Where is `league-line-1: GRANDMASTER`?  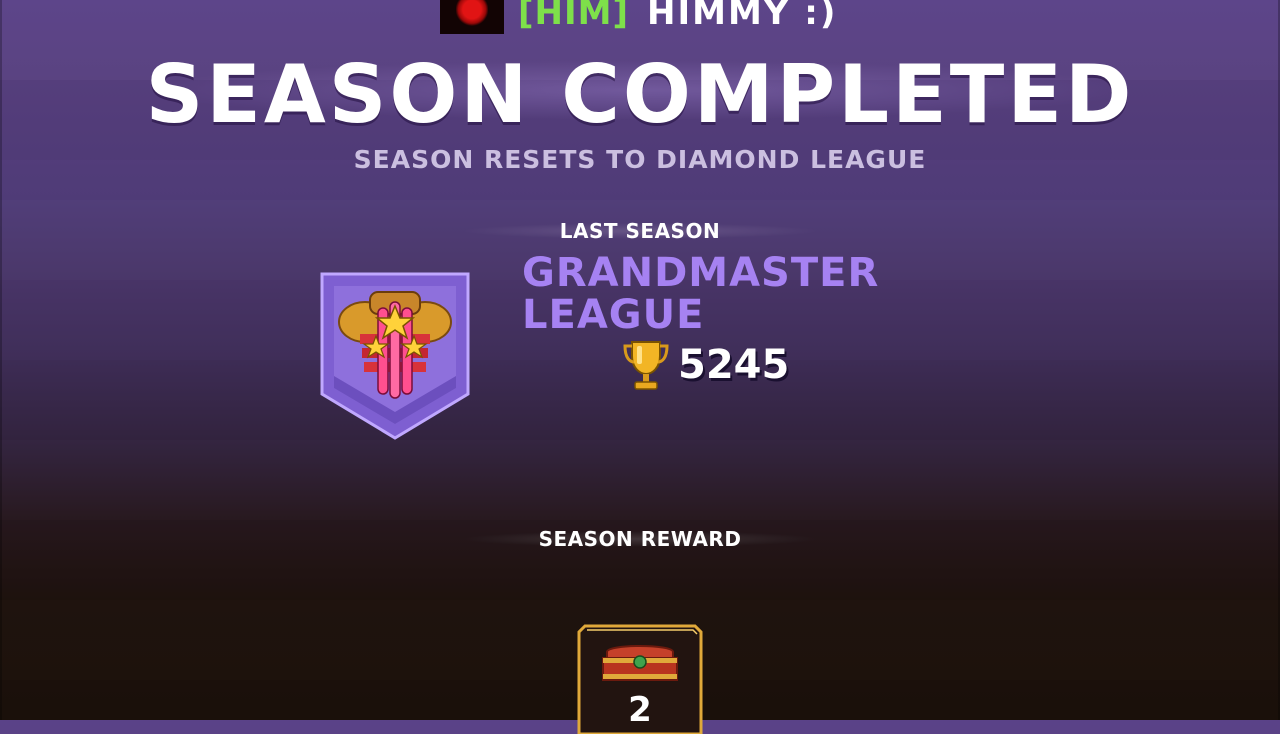
league-line-1: GRANDMASTER is located at coordinates (701, 273).